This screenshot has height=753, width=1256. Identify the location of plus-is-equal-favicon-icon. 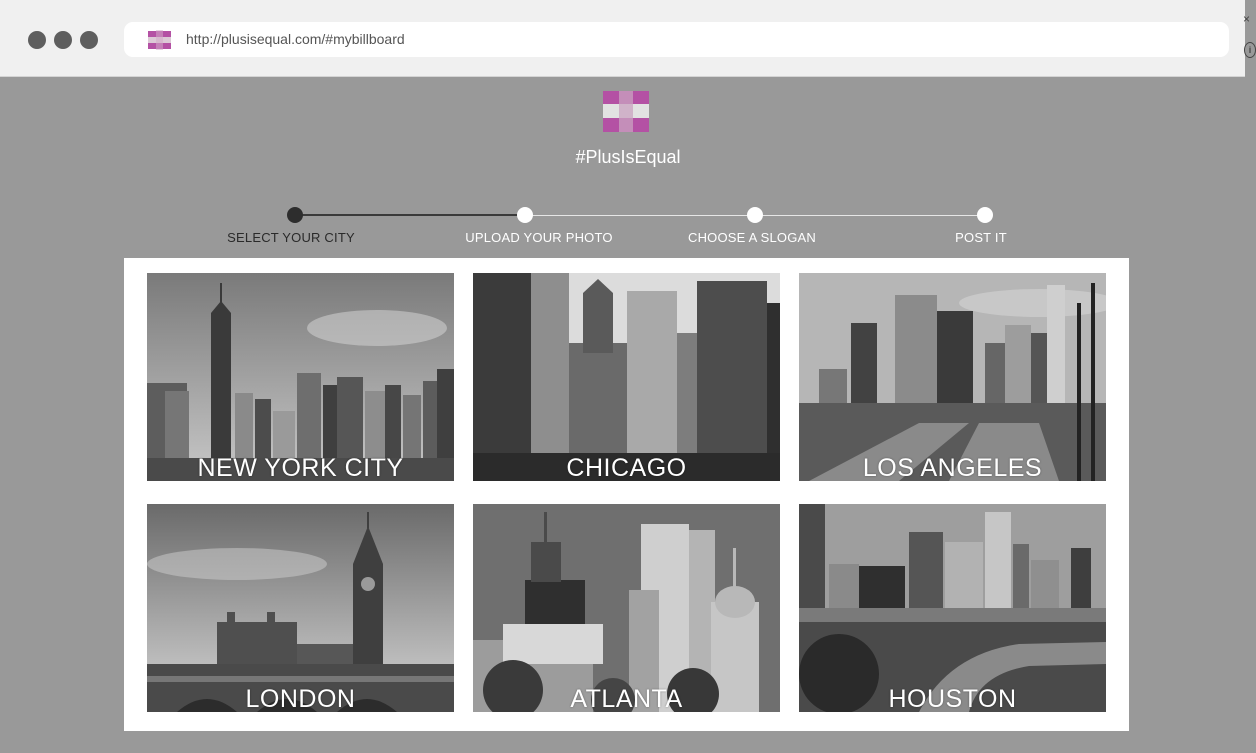
(159, 40).